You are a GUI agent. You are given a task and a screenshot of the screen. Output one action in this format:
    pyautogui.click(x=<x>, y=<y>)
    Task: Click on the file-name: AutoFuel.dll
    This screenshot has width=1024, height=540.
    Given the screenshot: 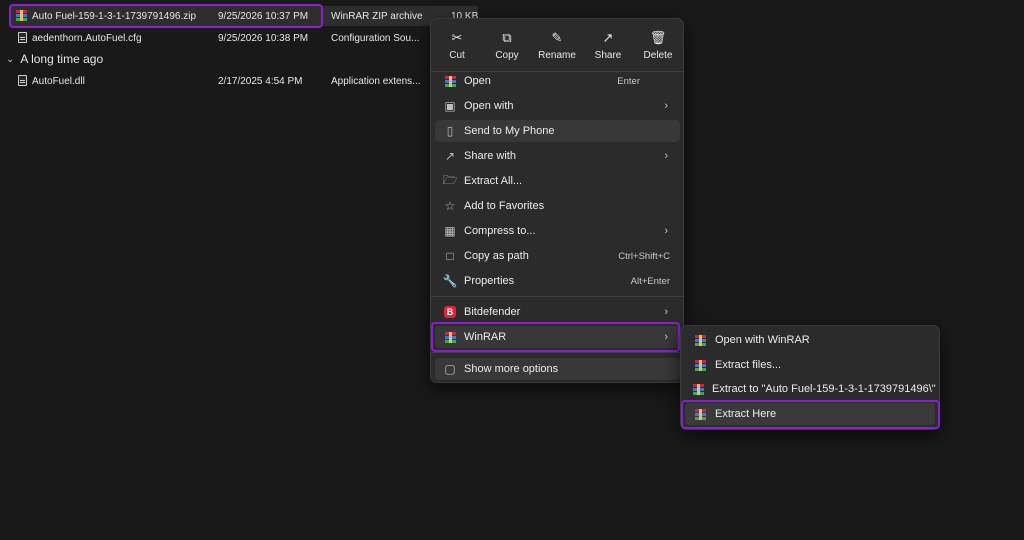 What is the action you would take?
    pyautogui.click(x=58, y=81)
    